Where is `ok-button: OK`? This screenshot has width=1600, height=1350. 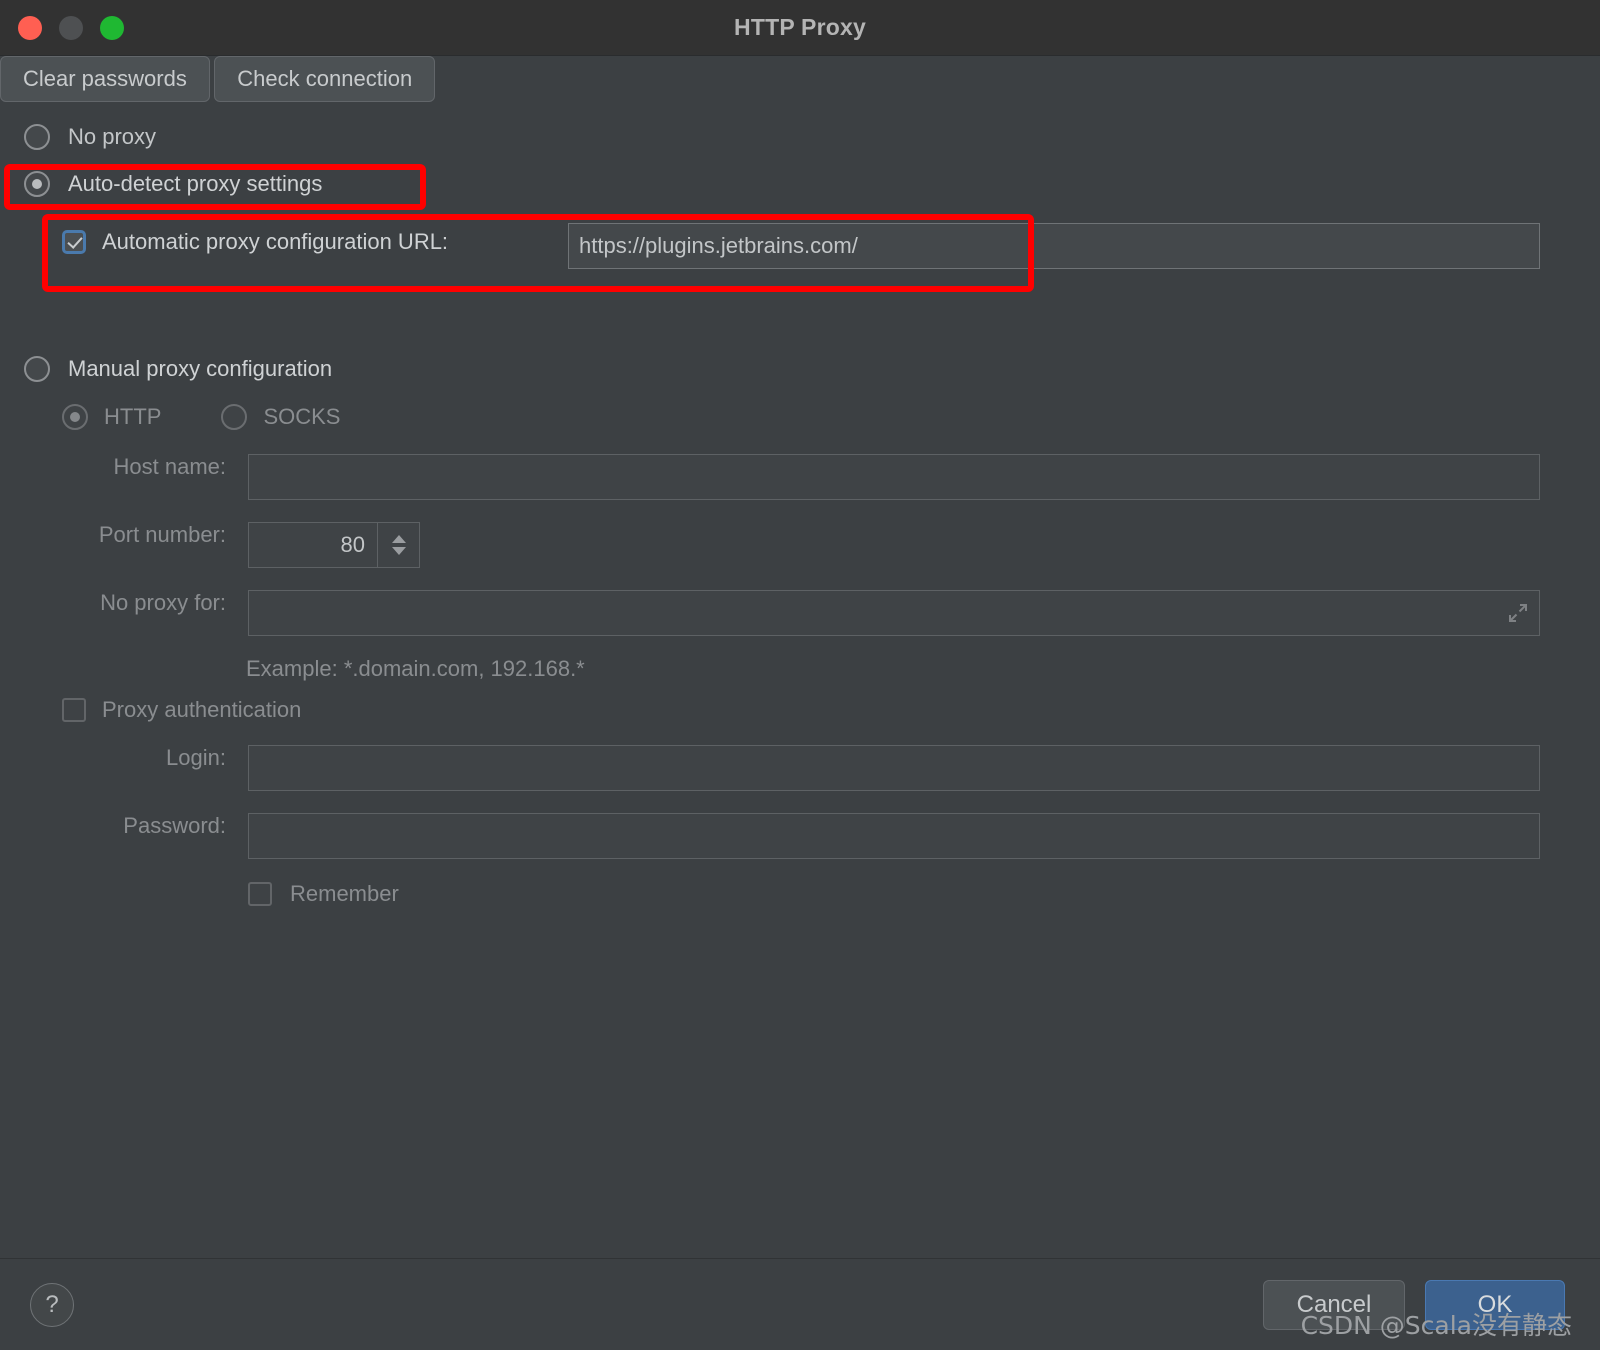 ok-button: OK is located at coordinates (1495, 1304).